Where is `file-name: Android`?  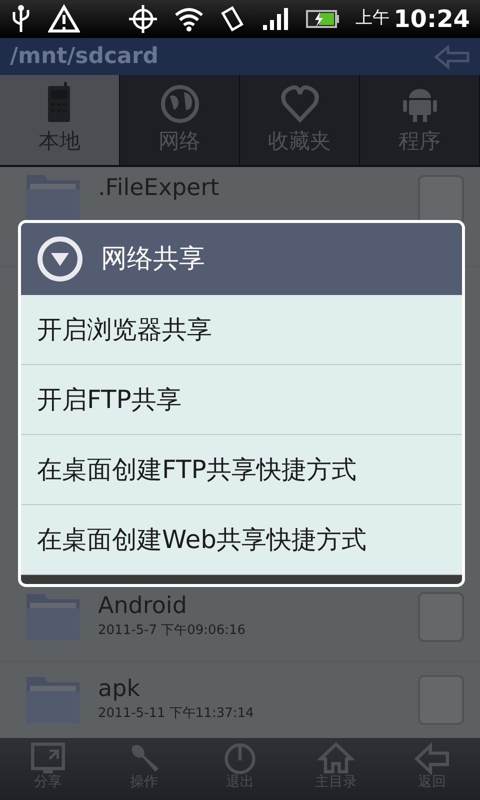
file-name: Android is located at coordinates (143, 606).